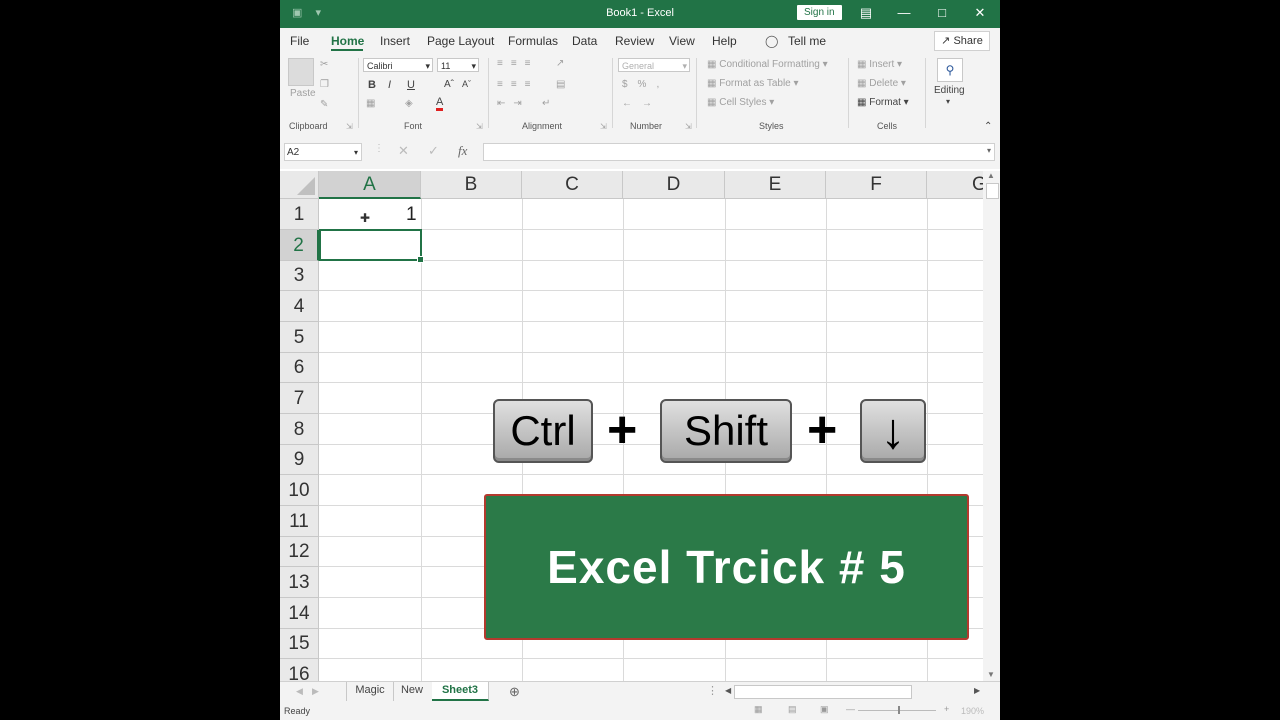 The height and width of the screenshot is (720, 1280). Describe the element at coordinates (409, 103) in the screenshot. I see `fill-color-icon: ◈` at that location.